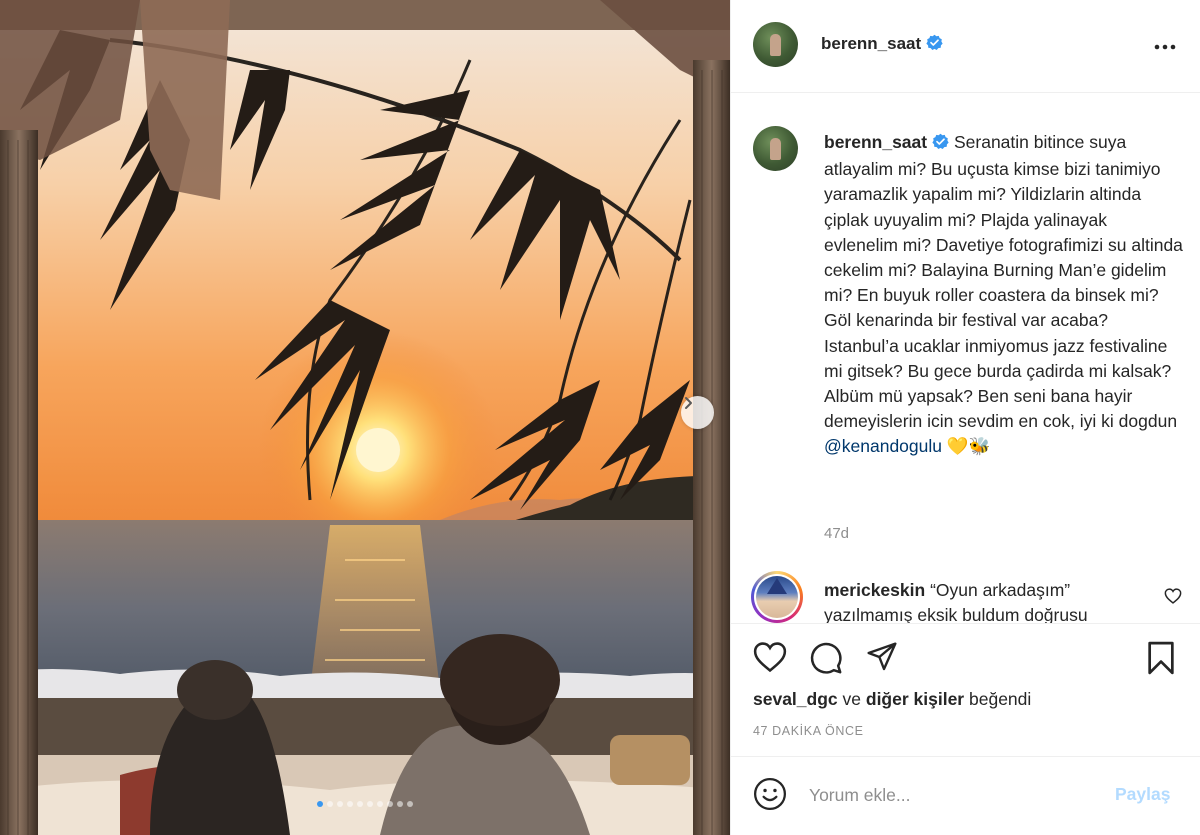 Image resolution: width=1200 pixels, height=835 pixels. Describe the element at coordinates (1161, 660) in the screenshot. I see `bookmark-icon` at that location.